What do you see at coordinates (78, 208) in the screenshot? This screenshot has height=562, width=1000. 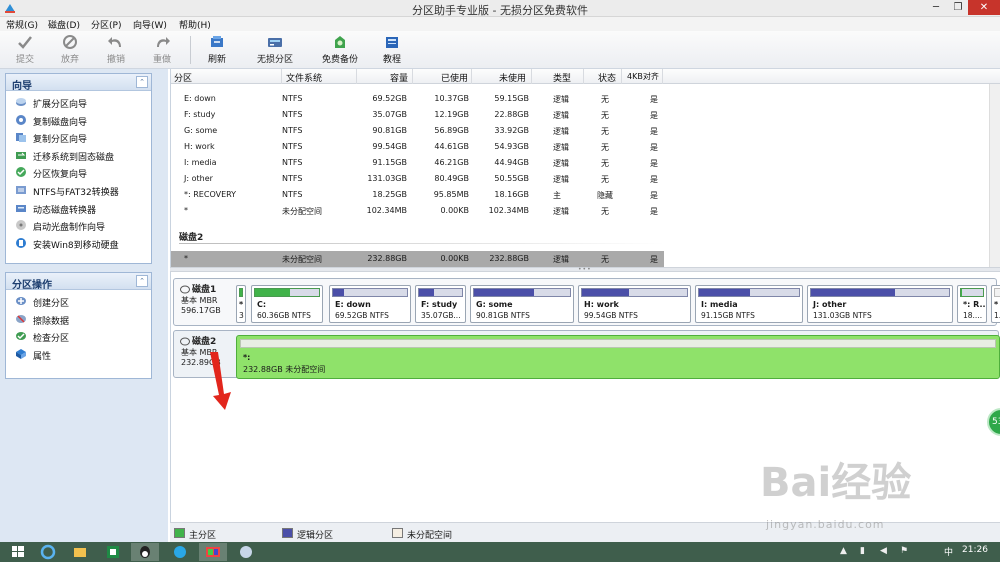 I see `wizard-item-dynamic-disk: 动态磁盘转换器` at bounding box center [78, 208].